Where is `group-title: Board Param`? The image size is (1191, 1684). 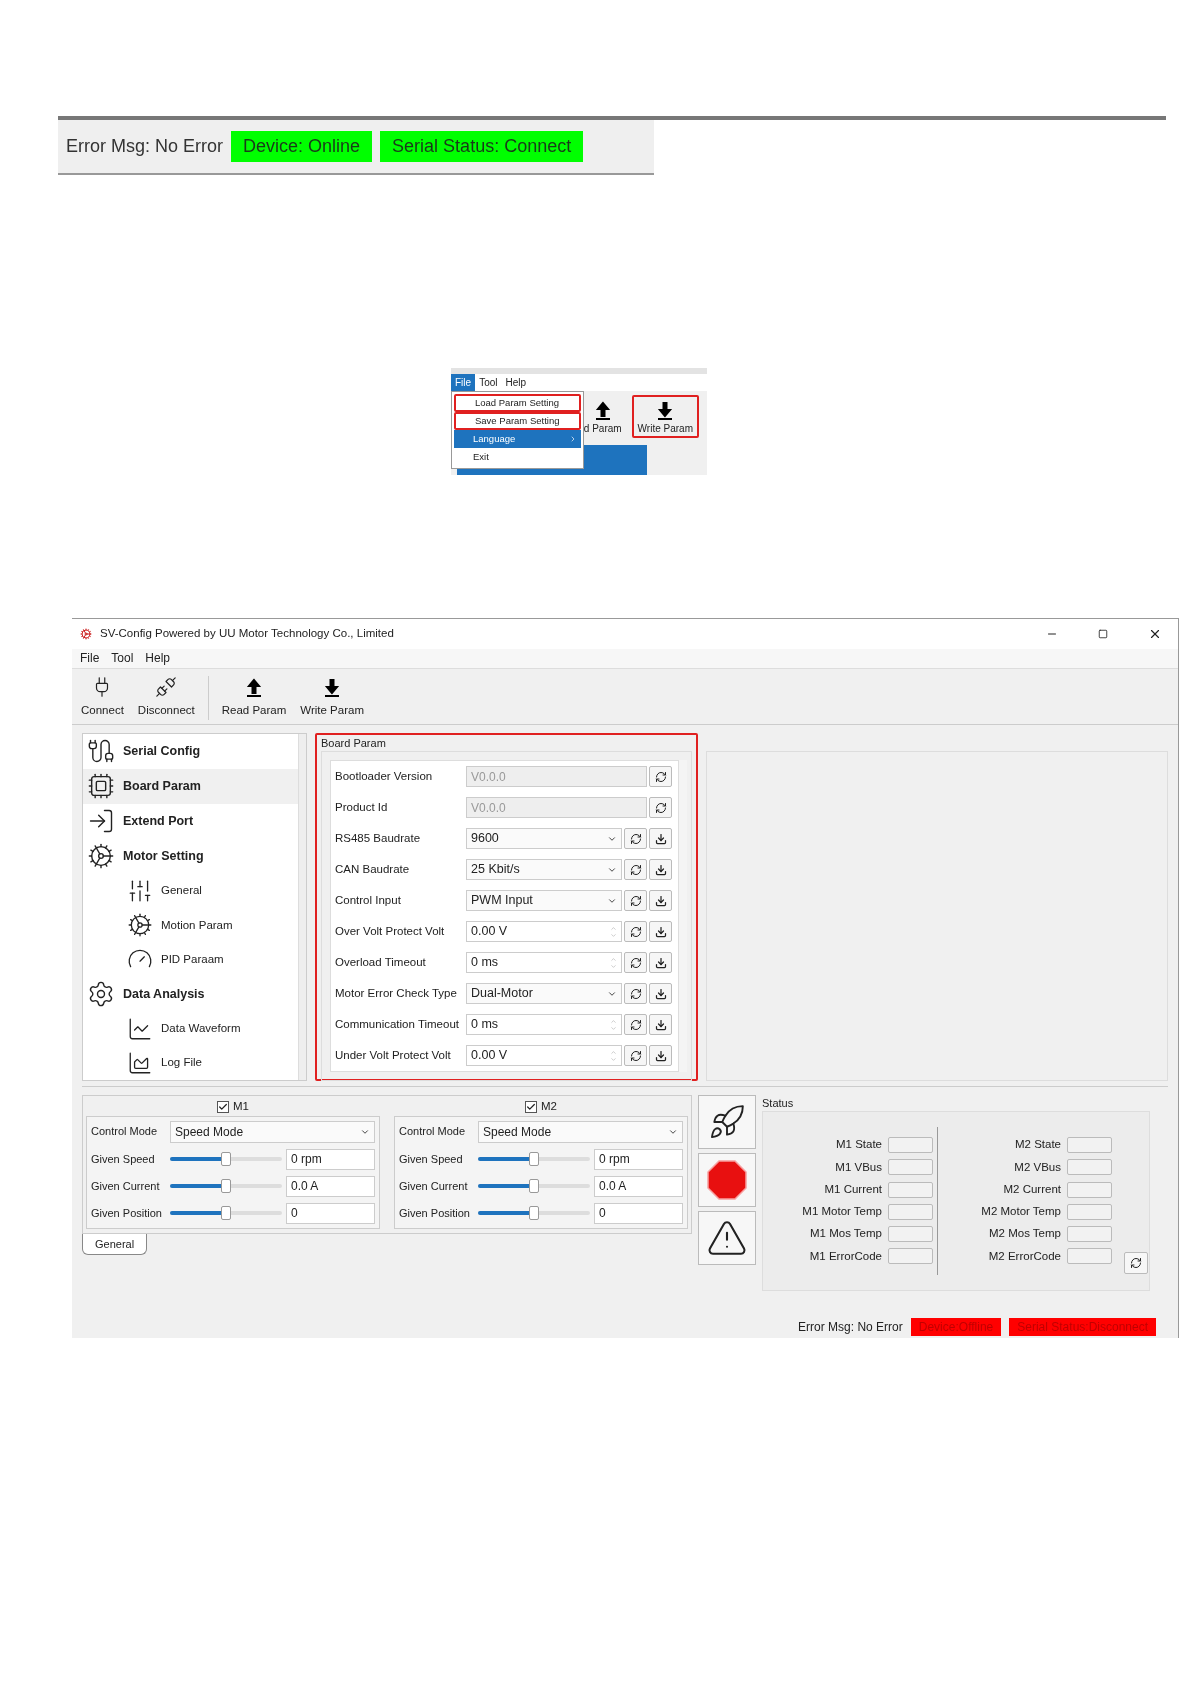
group-title: Board Param is located at coordinates (354, 743).